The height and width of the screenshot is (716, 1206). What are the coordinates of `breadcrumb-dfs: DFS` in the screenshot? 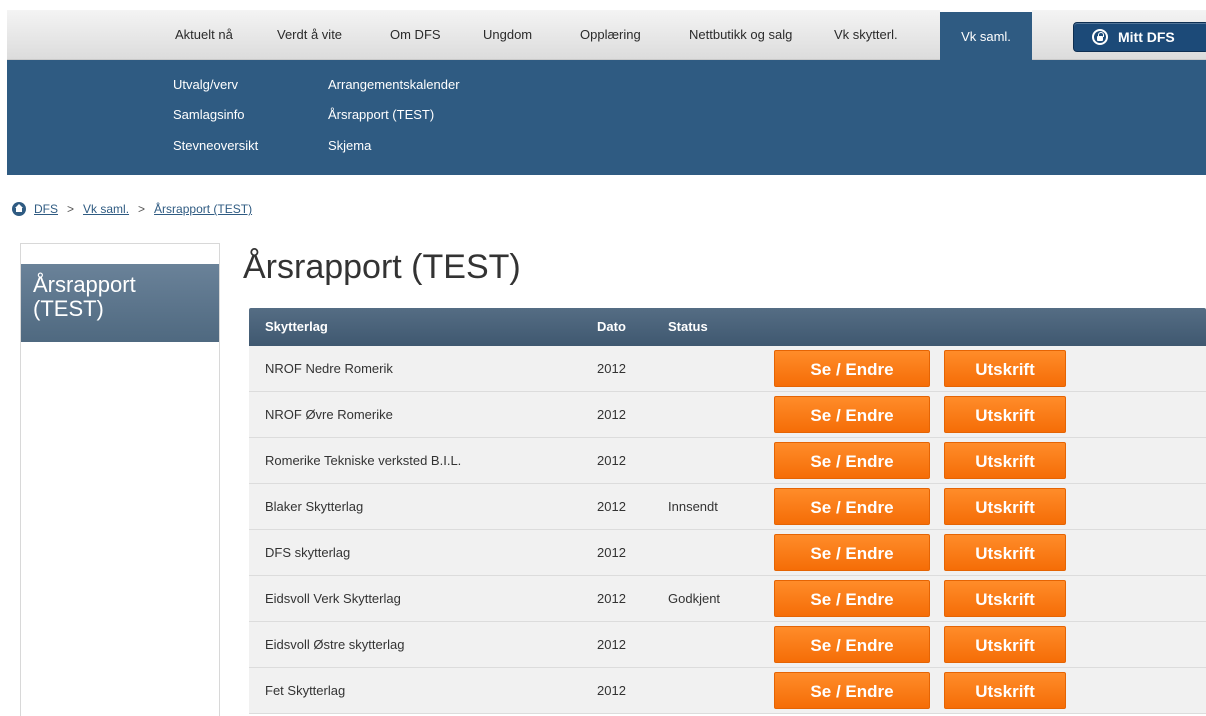 It's located at (46, 209).